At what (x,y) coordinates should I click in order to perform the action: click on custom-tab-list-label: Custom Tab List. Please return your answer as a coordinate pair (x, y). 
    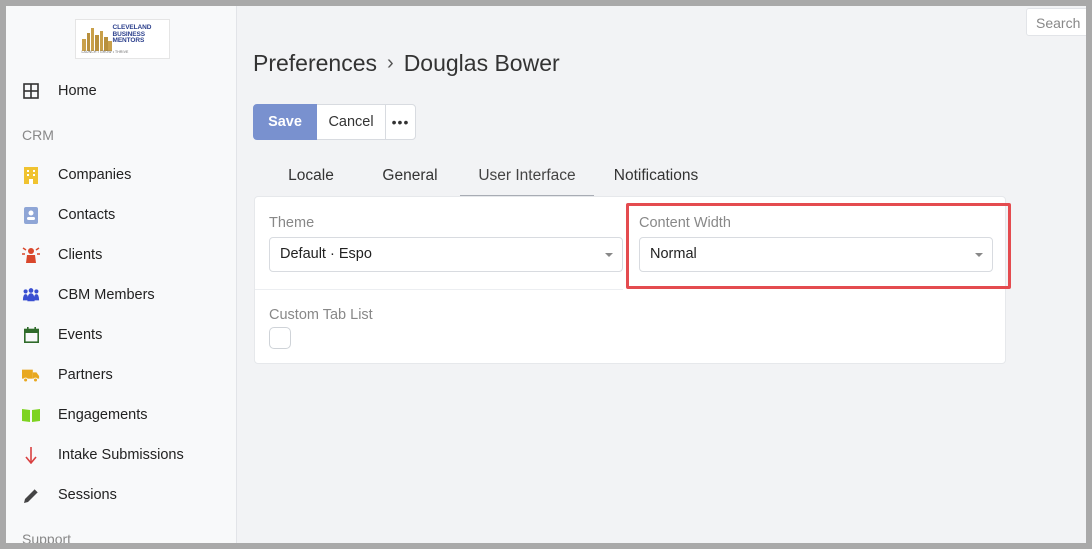
    Looking at the image, I should click on (321, 315).